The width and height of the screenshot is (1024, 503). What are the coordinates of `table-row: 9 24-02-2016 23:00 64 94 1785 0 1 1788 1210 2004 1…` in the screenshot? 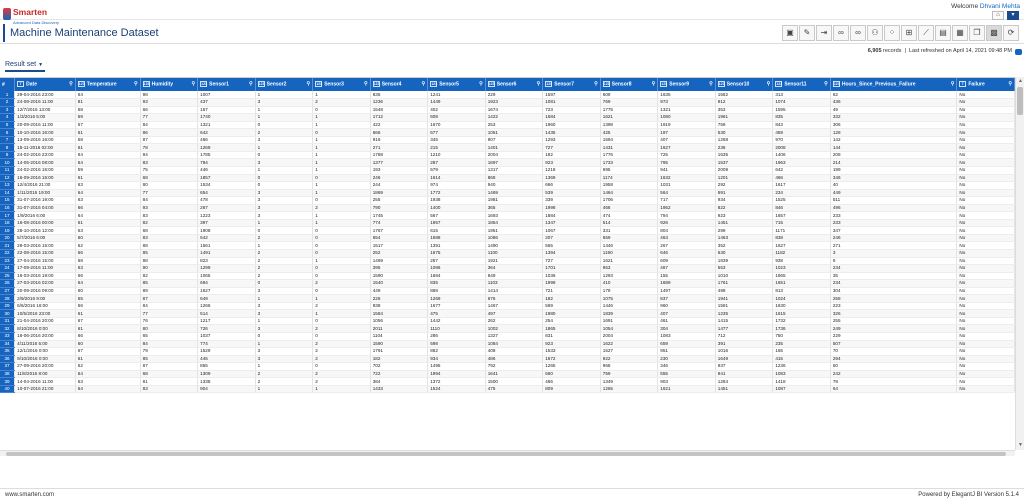 It's located at (507, 155).